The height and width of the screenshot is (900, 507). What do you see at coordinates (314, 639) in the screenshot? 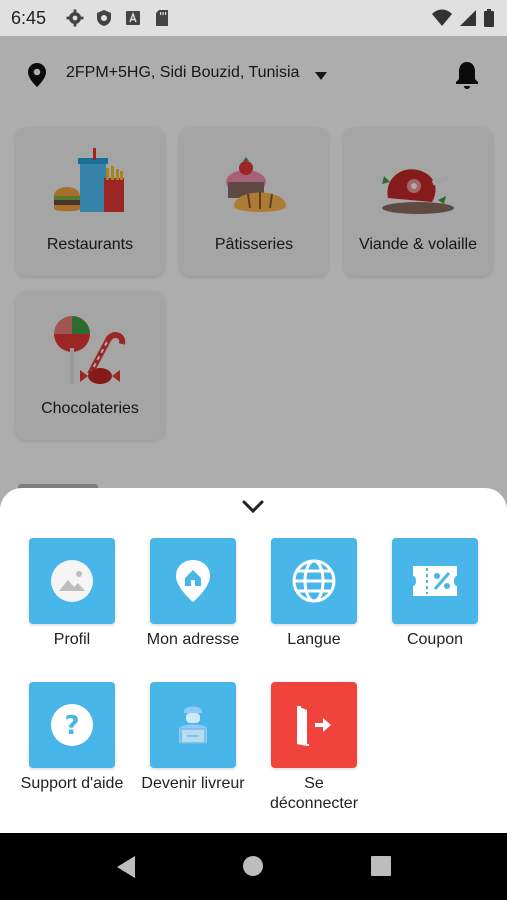
I see `menu-label: Langue` at bounding box center [314, 639].